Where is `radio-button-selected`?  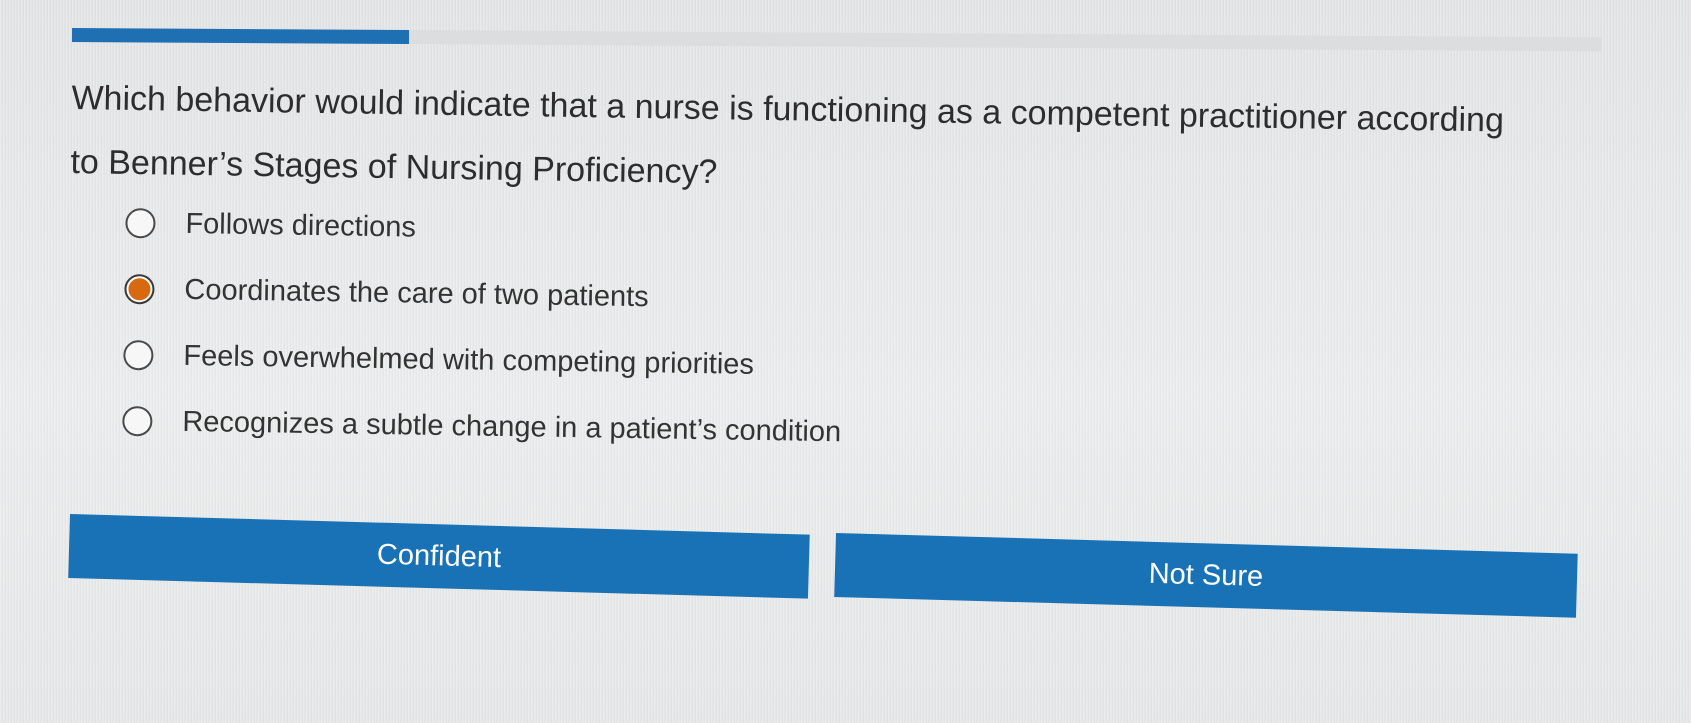 radio-button-selected is located at coordinates (139, 289).